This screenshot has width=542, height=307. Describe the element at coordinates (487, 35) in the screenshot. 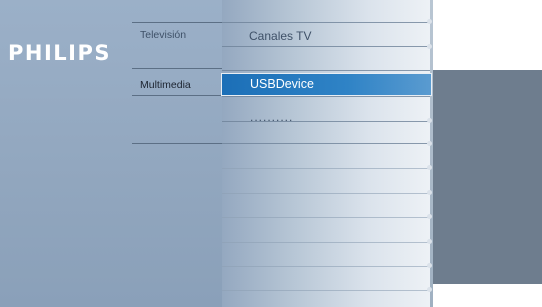

I see `info-panel-top` at that location.